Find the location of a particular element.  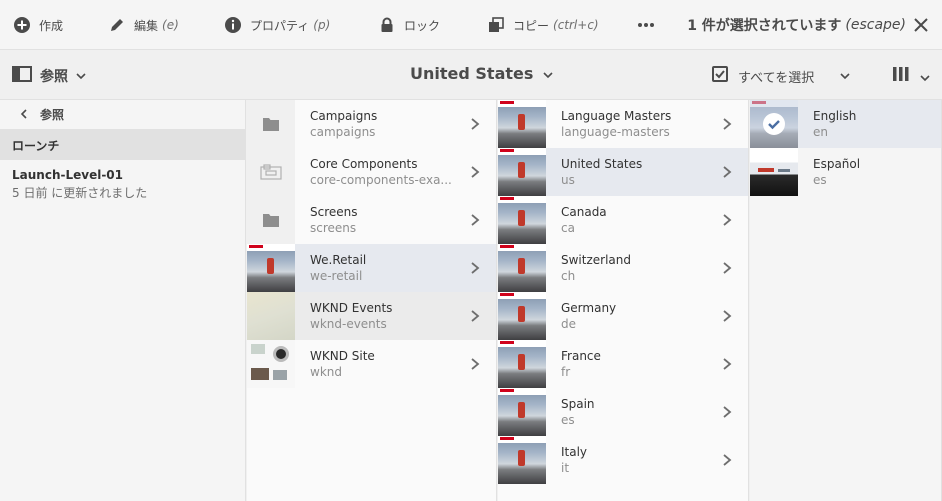

list-item: Canada ca is located at coordinates (623, 220).